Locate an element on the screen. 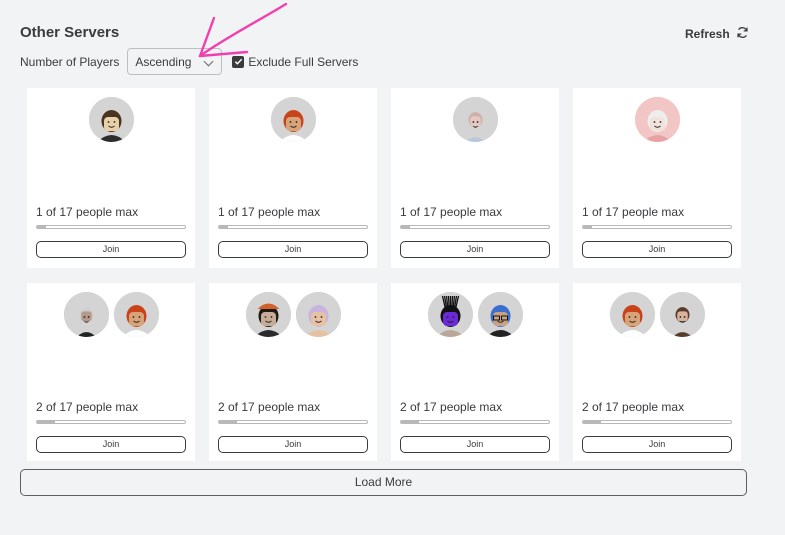 This screenshot has width=785, height=535. refresh-button: Refresh is located at coordinates (717, 34).